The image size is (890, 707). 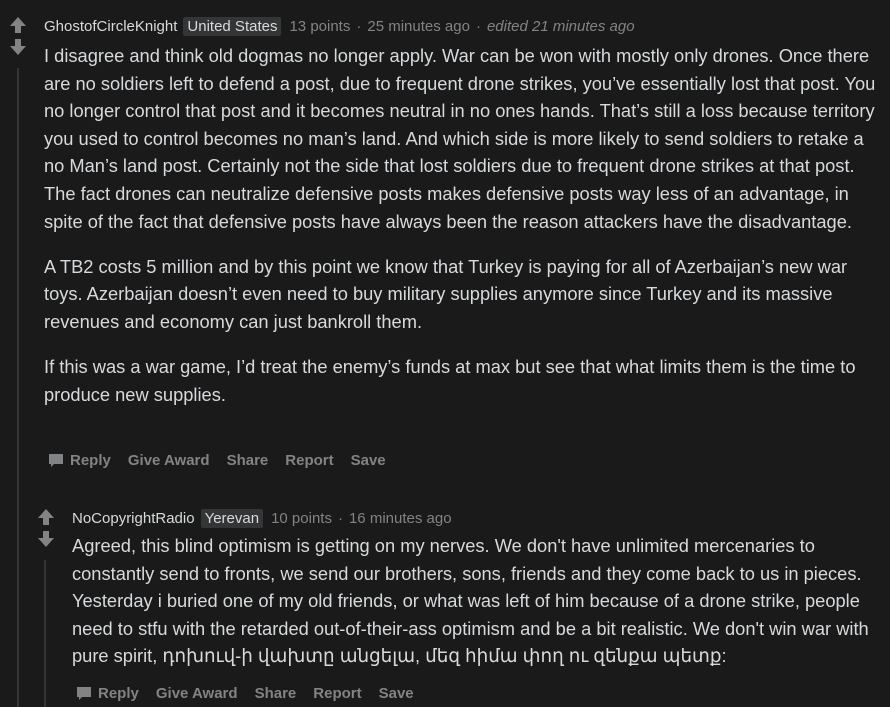 What do you see at coordinates (46, 528) in the screenshot?
I see `vote-column` at bounding box center [46, 528].